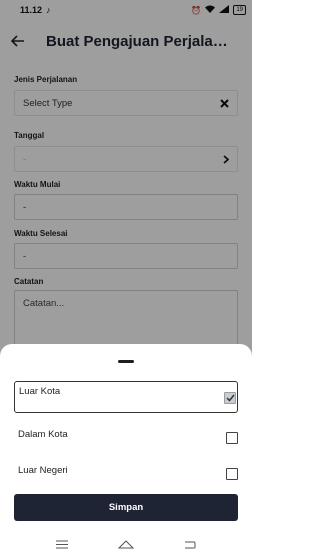  What do you see at coordinates (62, 544) in the screenshot?
I see `menu-icon` at bounding box center [62, 544].